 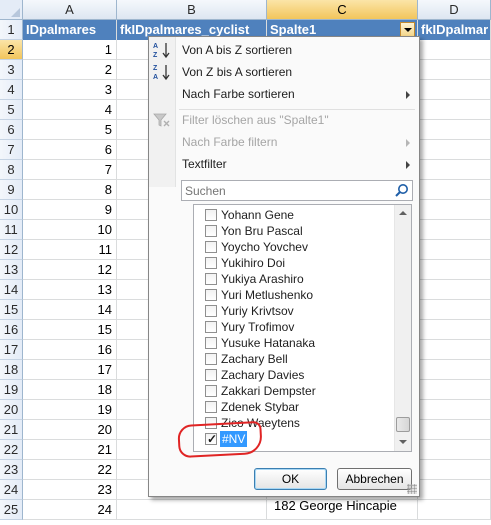 What do you see at coordinates (403, 213) in the screenshot?
I see `scroll-up-button` at bounding box center [403, 213].